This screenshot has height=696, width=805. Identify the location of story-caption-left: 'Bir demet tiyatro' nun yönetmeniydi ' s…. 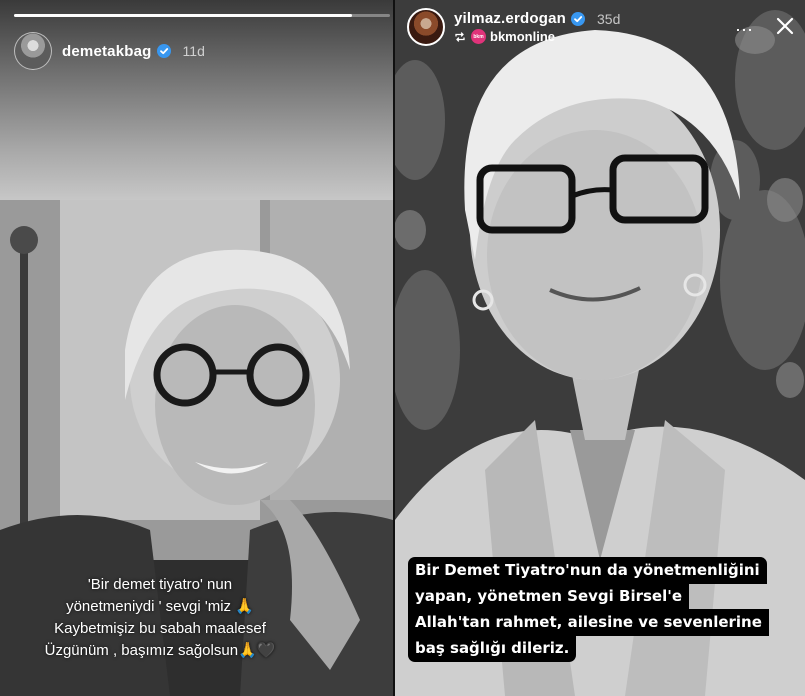
(160, 618).